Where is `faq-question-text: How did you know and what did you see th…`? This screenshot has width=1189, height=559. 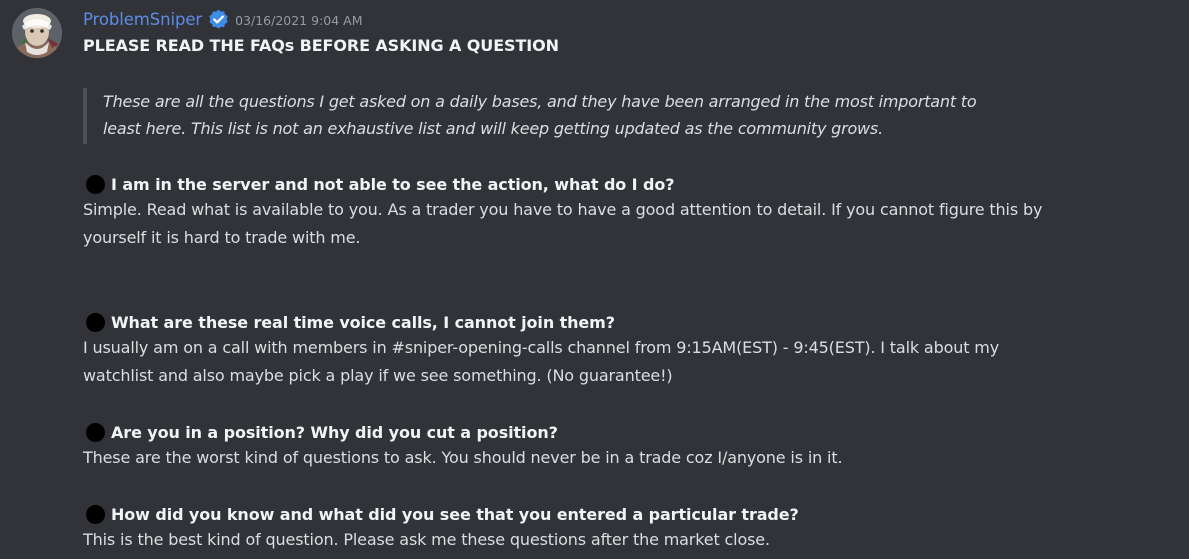 faq-question-text: How did you know and what did you see th… is located at coordinates (455, 514).